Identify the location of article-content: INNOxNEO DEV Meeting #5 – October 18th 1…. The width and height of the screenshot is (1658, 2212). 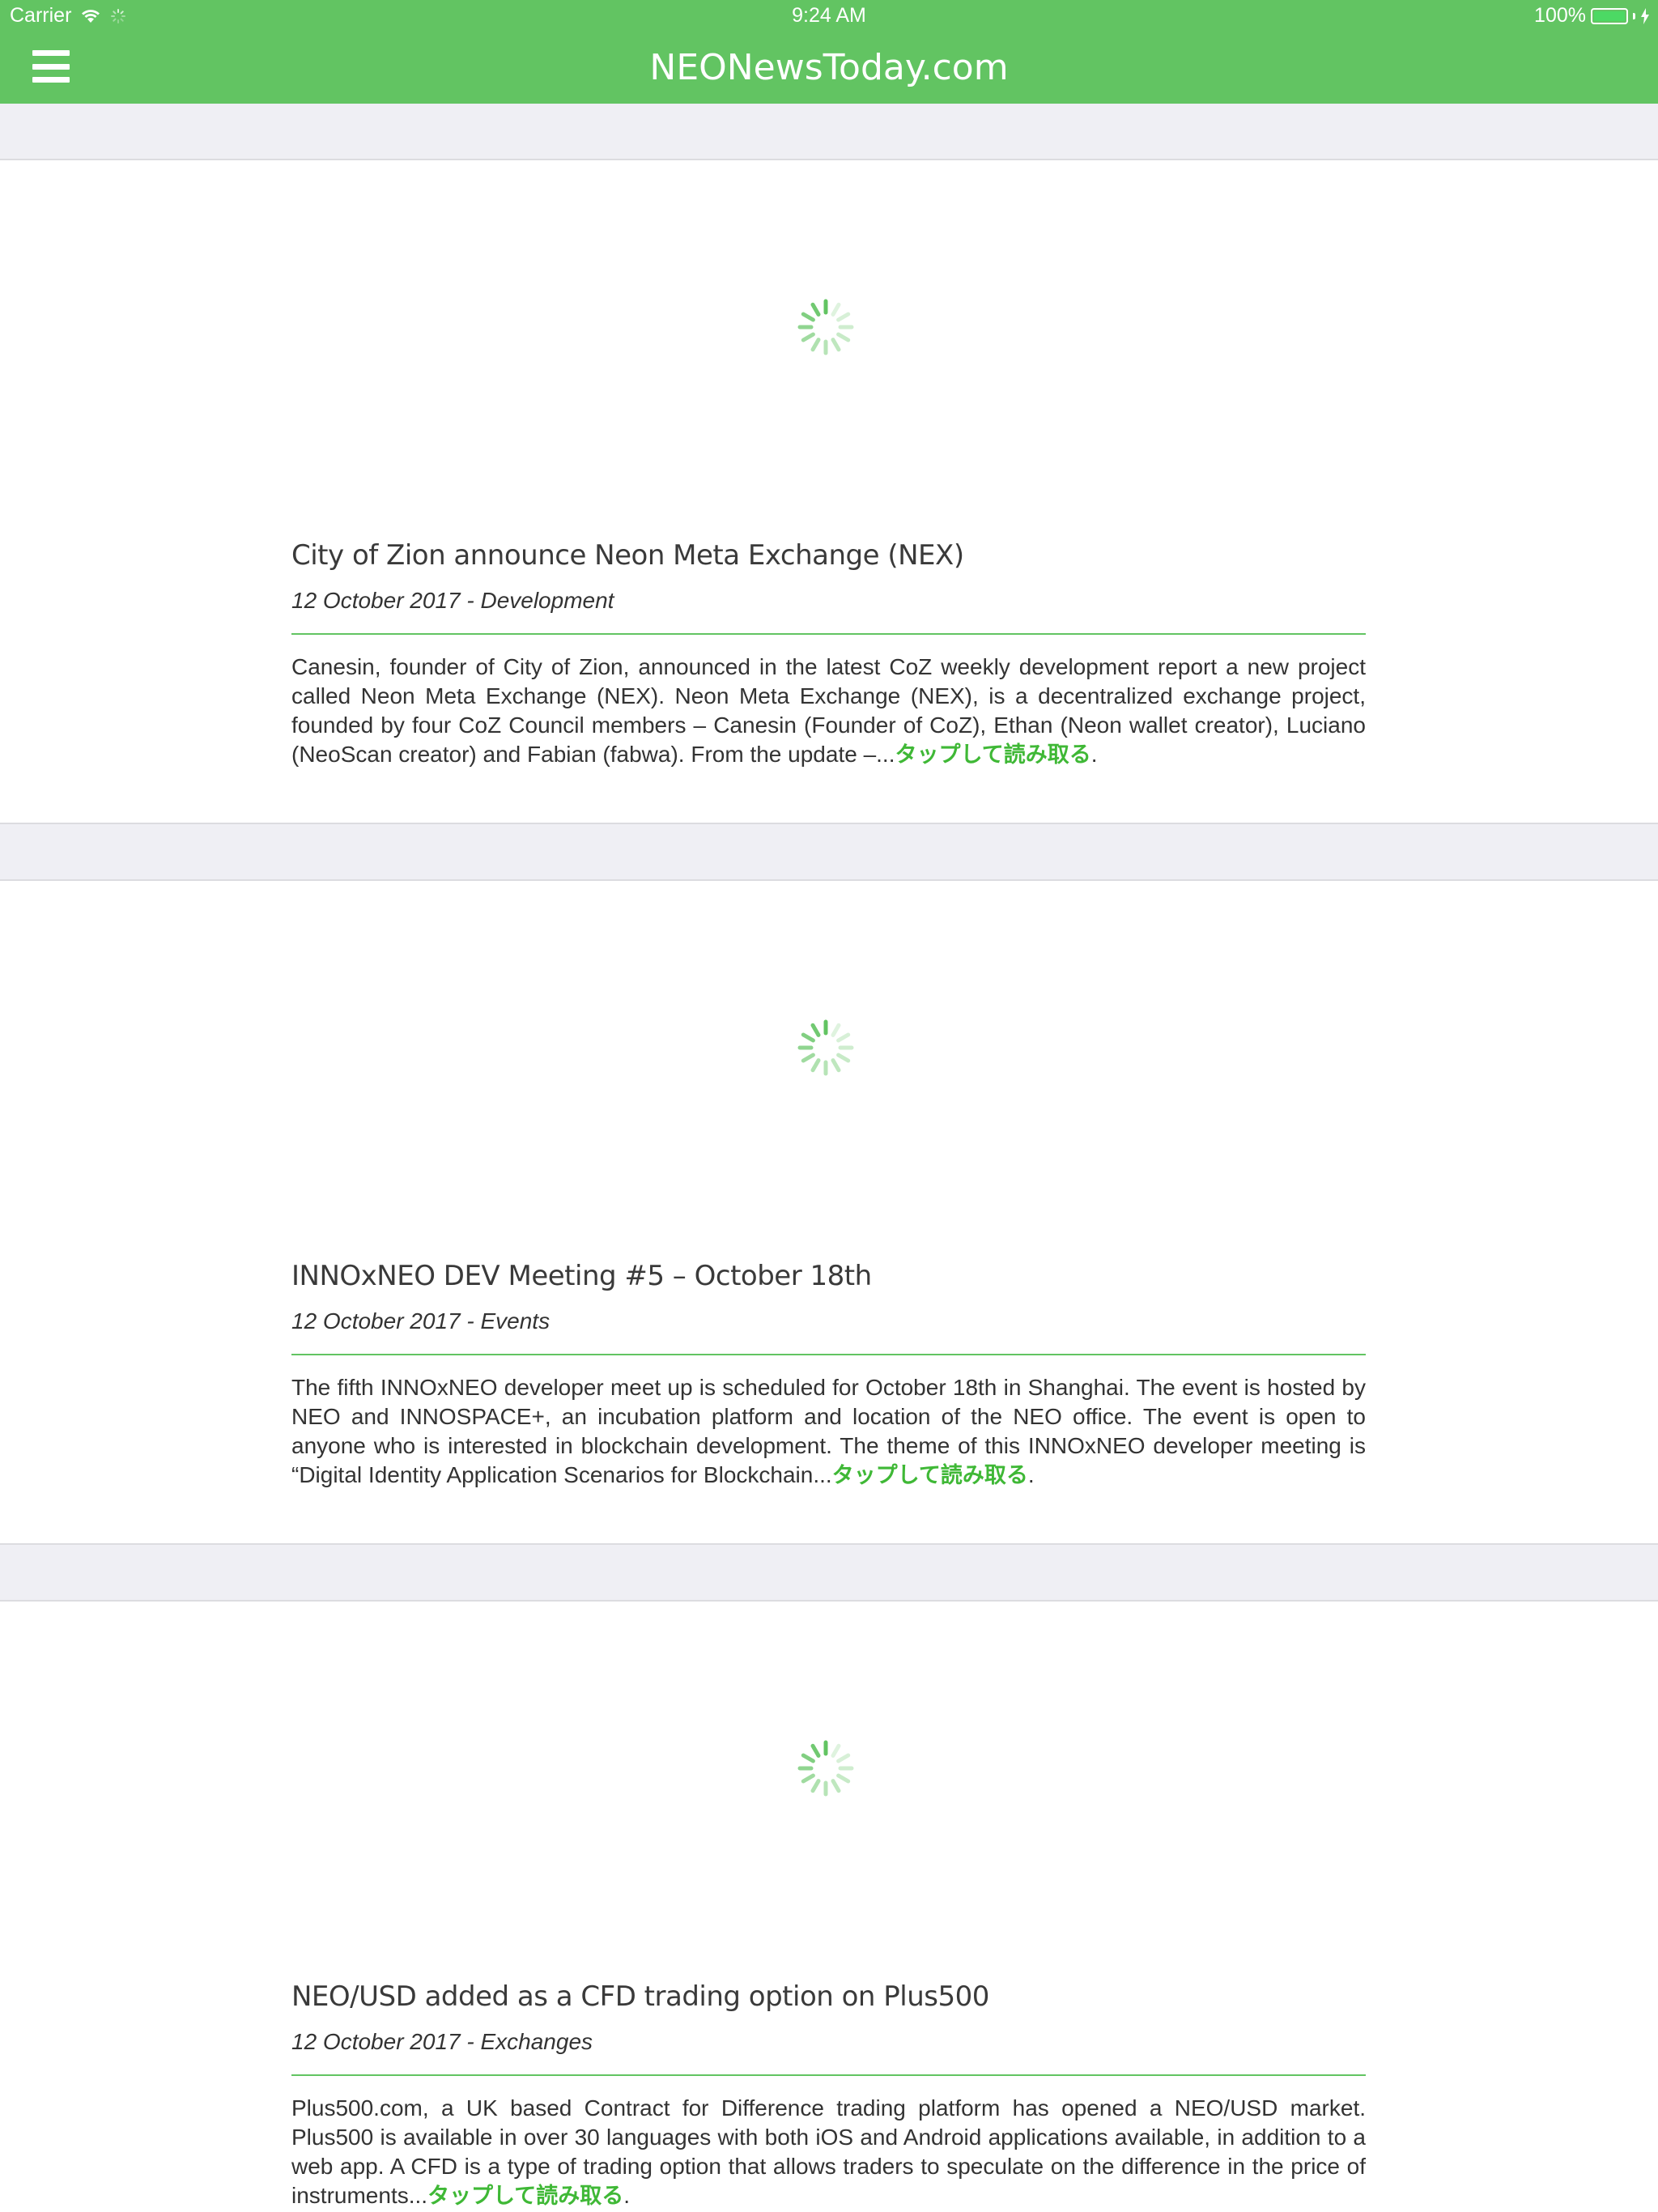
(828, 1374).